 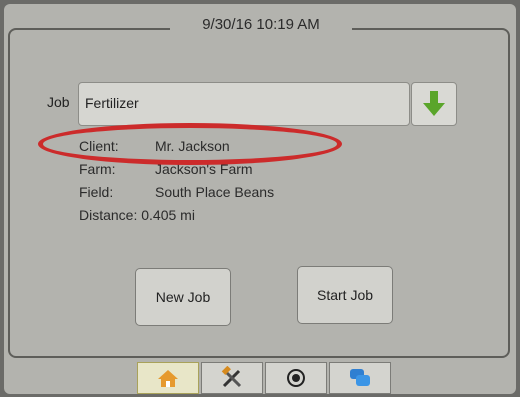 I want to click on green-down-arrow-icon, so click(x=434, y=103).